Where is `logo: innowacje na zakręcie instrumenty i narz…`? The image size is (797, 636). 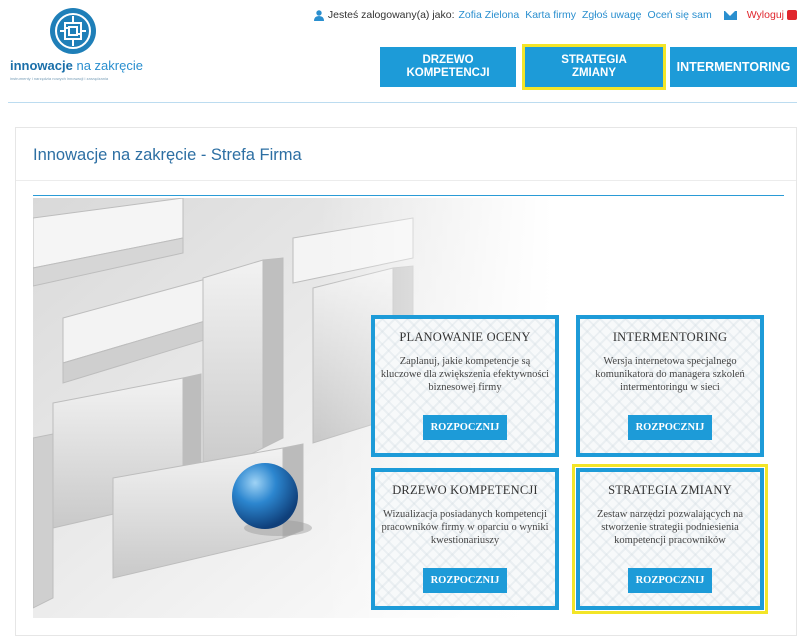
logo: innowacje na zakręcie instrumenty i narz… is located at coordinates (90, 47).